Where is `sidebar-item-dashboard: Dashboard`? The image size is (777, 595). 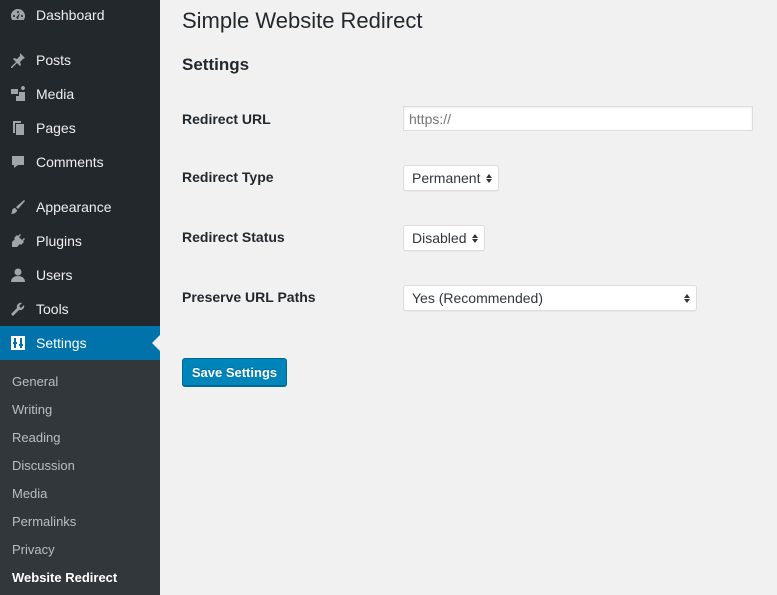
sidebar-item-dashboard: Dashboard is located at coordinates (80, 16).